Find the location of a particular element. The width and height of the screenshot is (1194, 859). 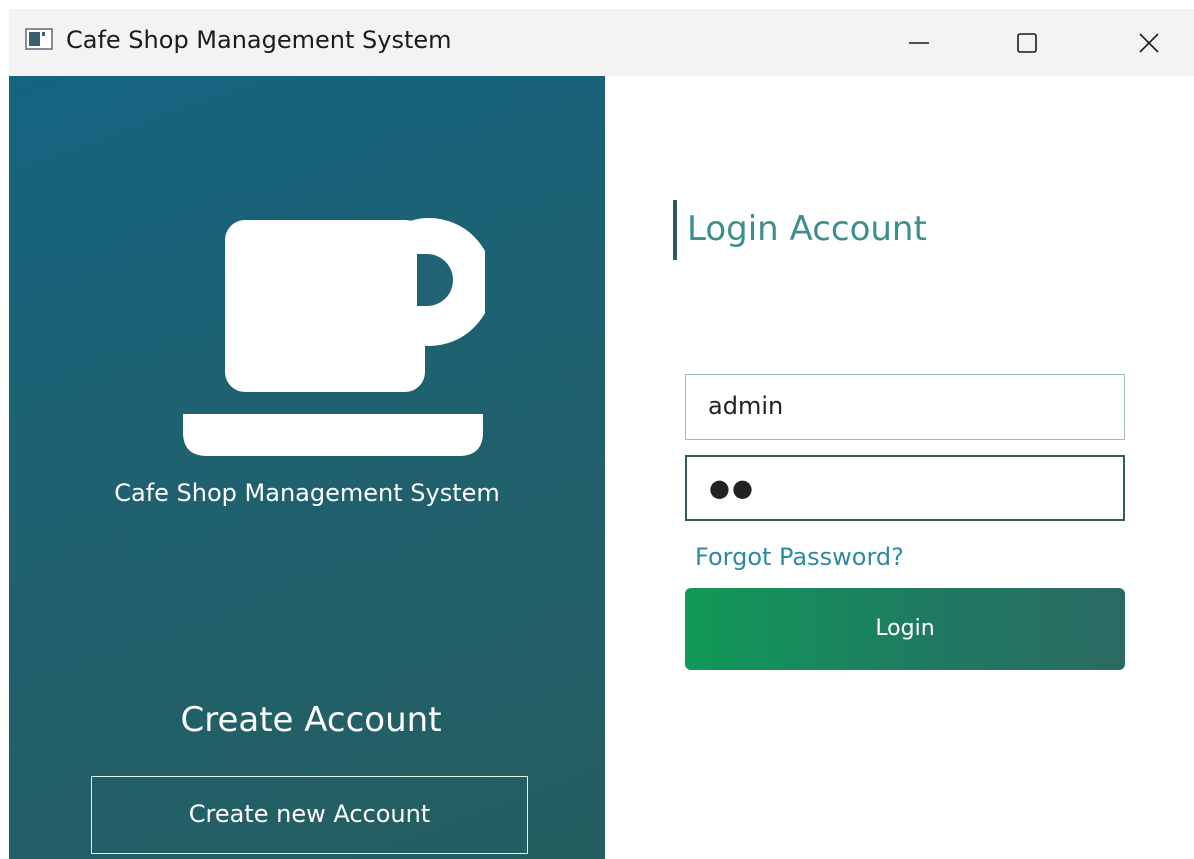

create-account-heading: Create Account is located at coordinates (311, 720).